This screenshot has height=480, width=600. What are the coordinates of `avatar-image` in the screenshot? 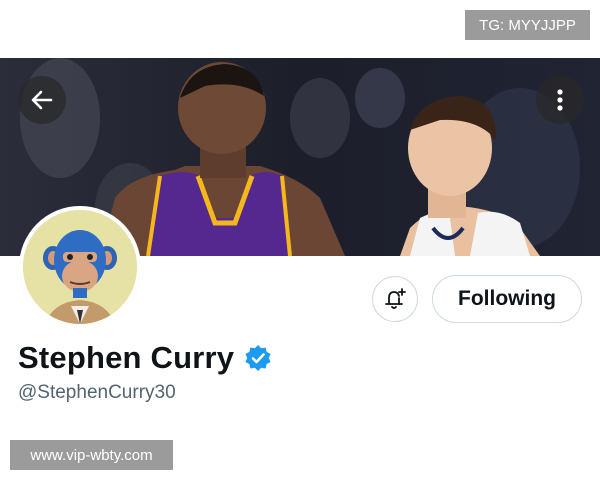 It's located at (80, 267).